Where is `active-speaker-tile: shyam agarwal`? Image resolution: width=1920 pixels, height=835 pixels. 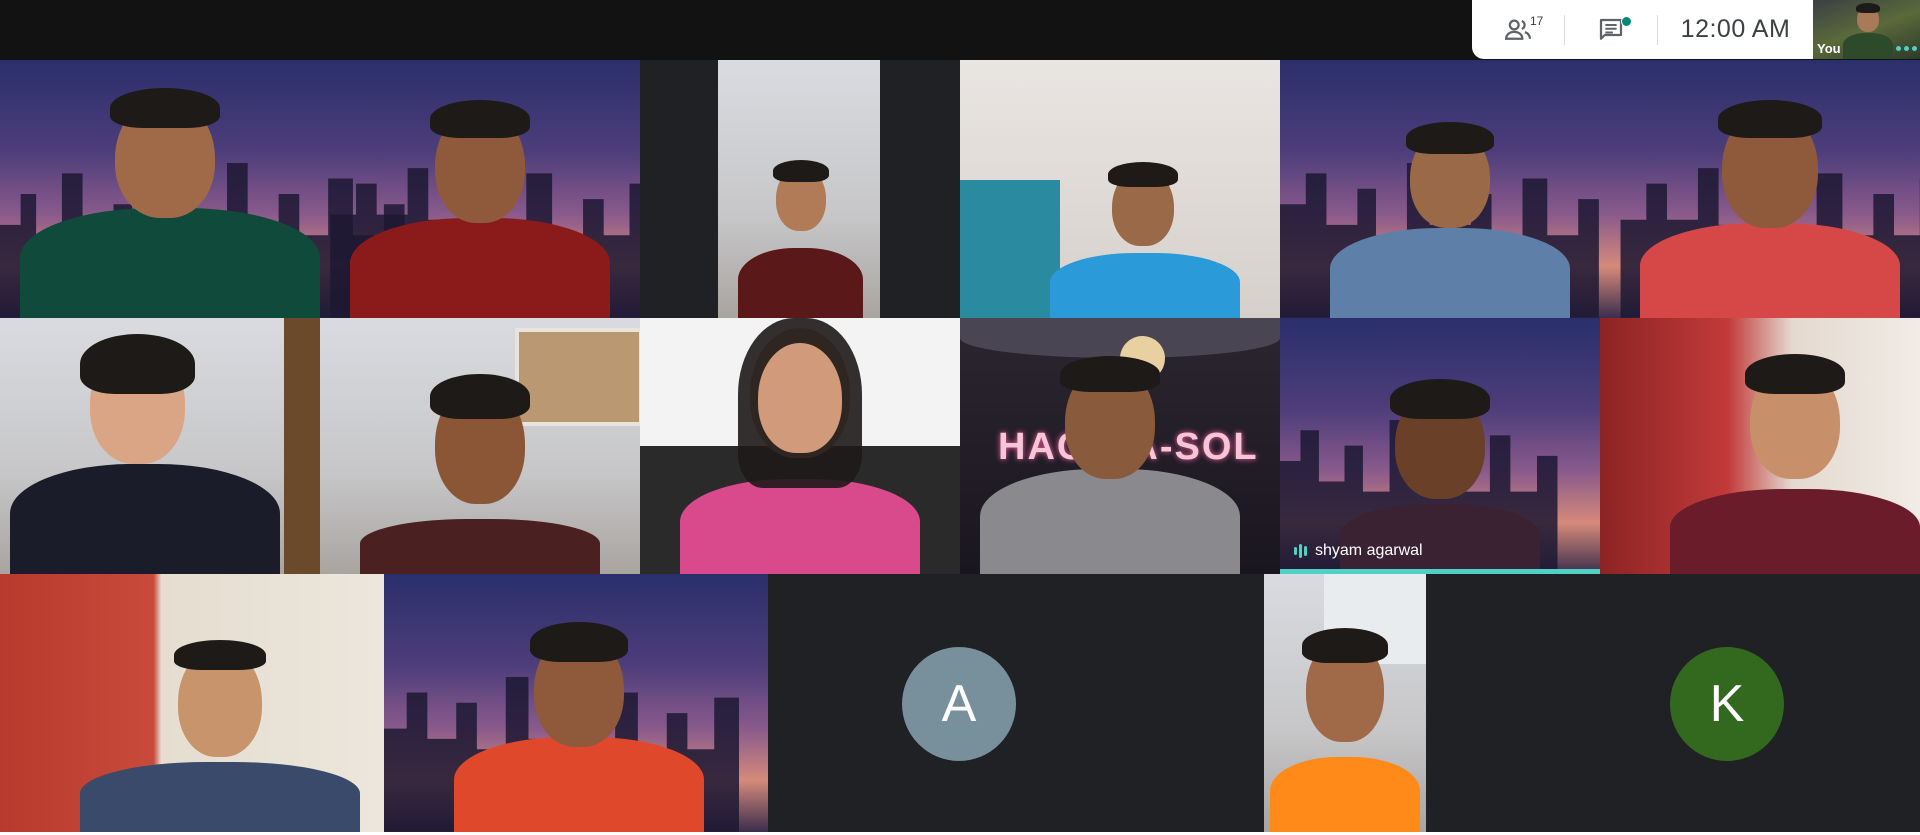
active-speaker-tile: shyam agarwal is located at coordinates (1440, 446).